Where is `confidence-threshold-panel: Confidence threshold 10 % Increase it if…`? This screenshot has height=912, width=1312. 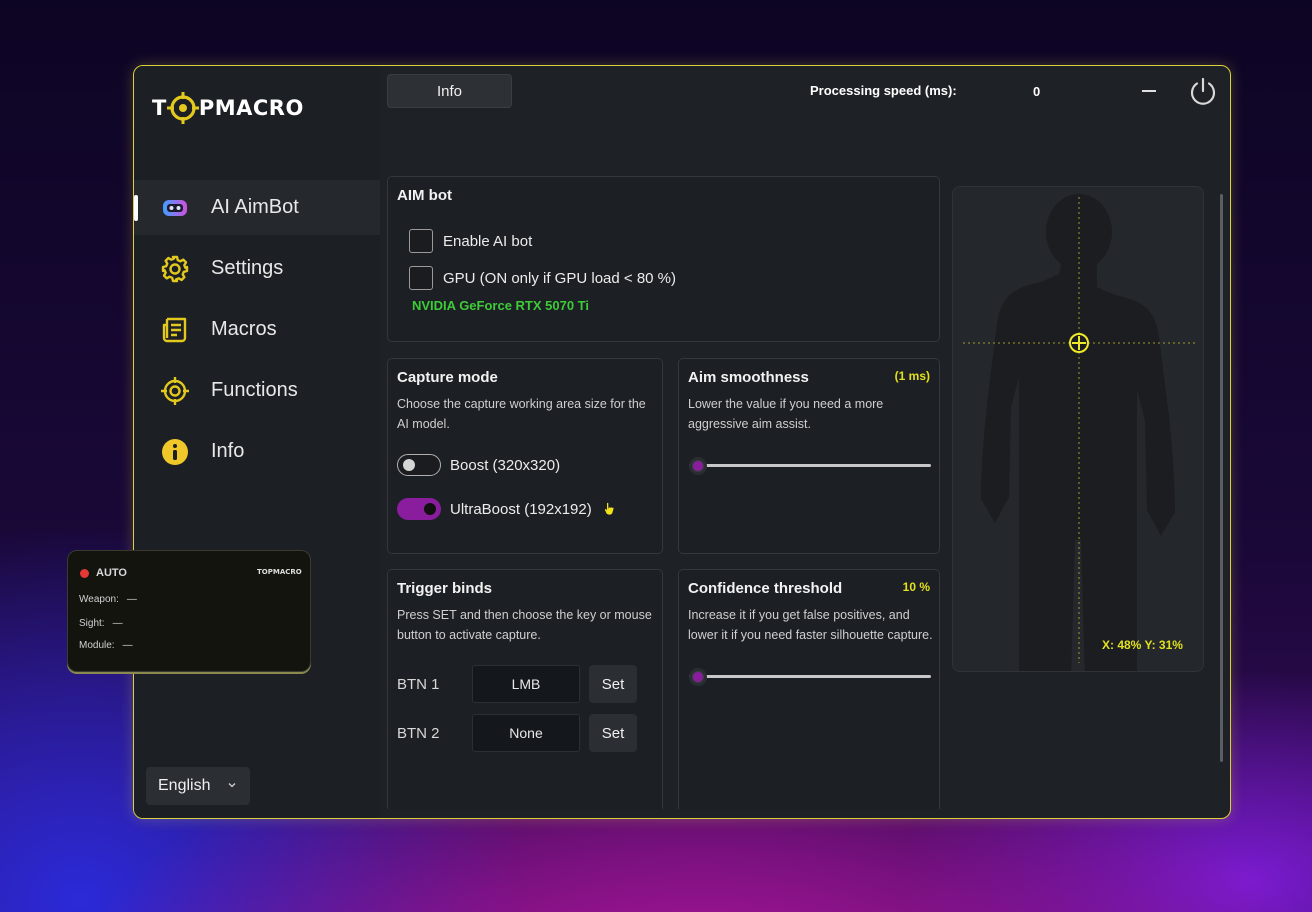 confidence-threshold-panel: Confidence threshold 10 % Increase it if… is located at coordinates (809, 689).